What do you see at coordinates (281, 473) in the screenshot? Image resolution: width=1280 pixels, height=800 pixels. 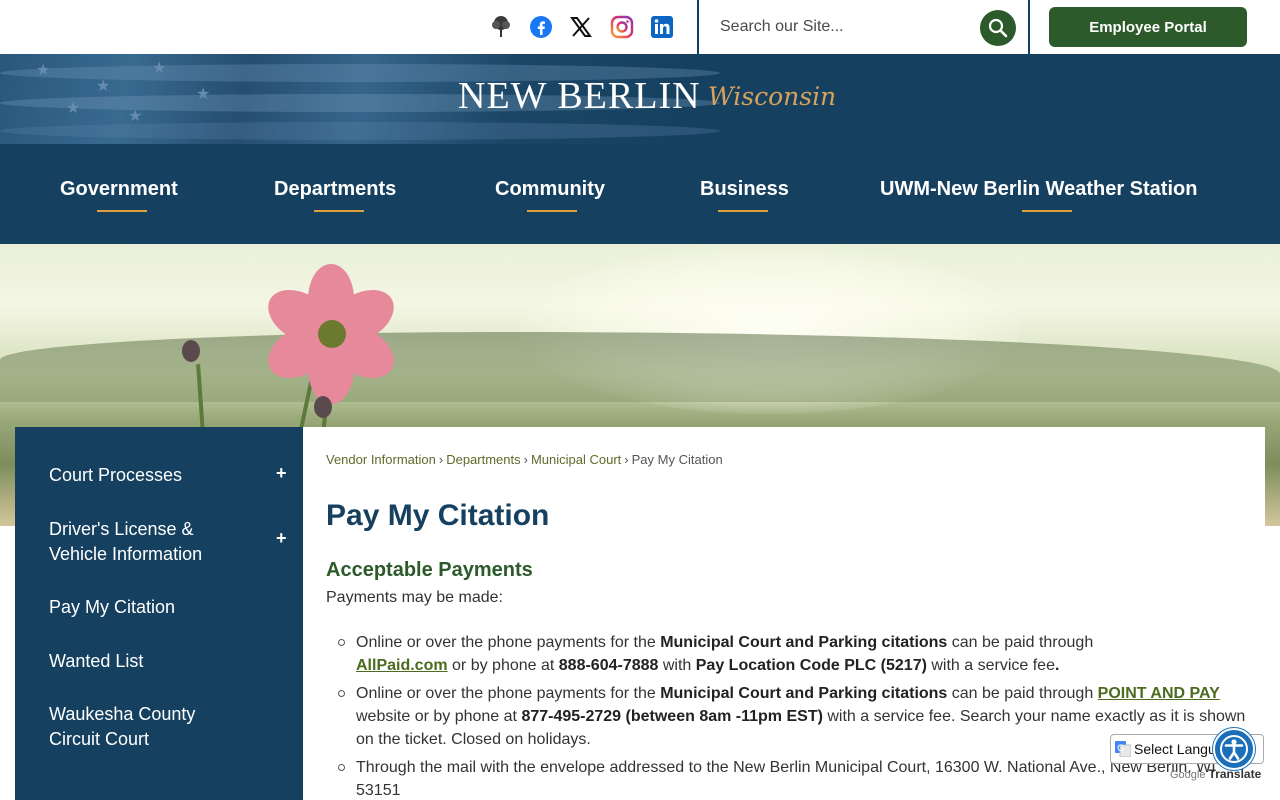 I see `expand-court-processes-button: +` at bounding box center [281, 473].